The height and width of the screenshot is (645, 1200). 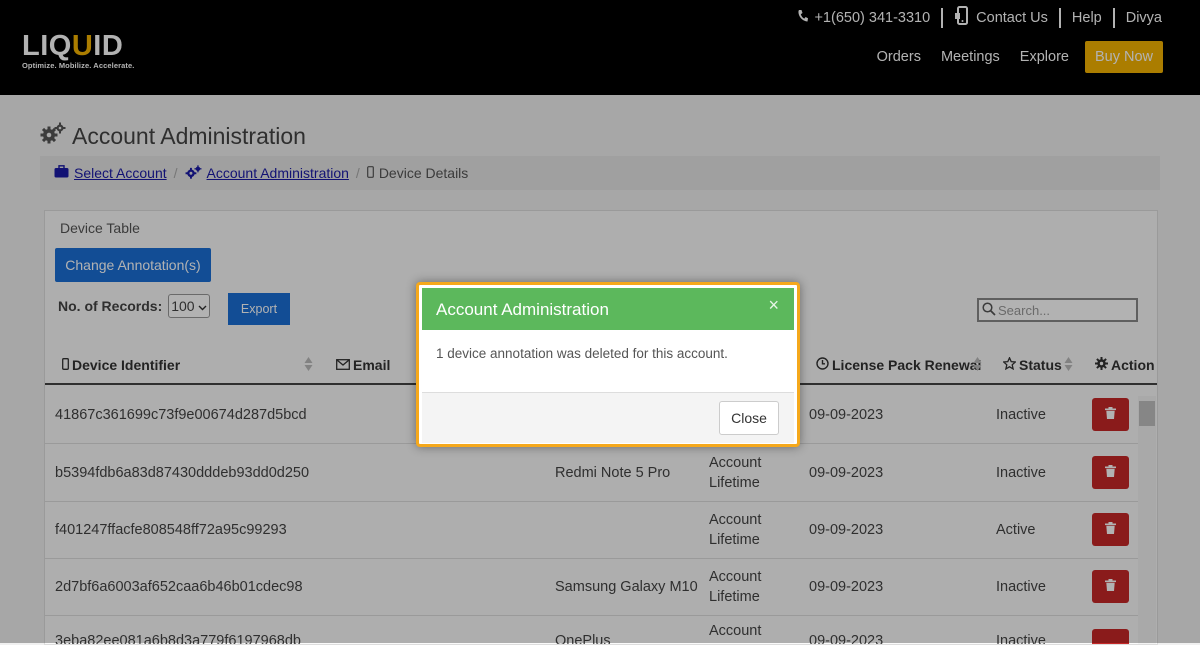 What do you see at coordinates (522, 309) in the screenshot?
I see `modal-title: Account Administration` at bounding box center [522, 309].